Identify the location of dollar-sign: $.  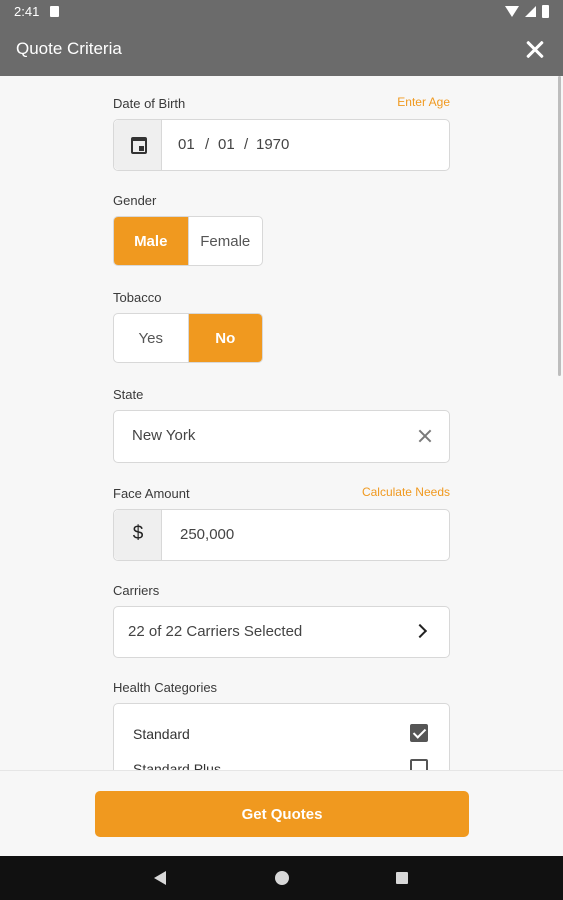
(138, 533).